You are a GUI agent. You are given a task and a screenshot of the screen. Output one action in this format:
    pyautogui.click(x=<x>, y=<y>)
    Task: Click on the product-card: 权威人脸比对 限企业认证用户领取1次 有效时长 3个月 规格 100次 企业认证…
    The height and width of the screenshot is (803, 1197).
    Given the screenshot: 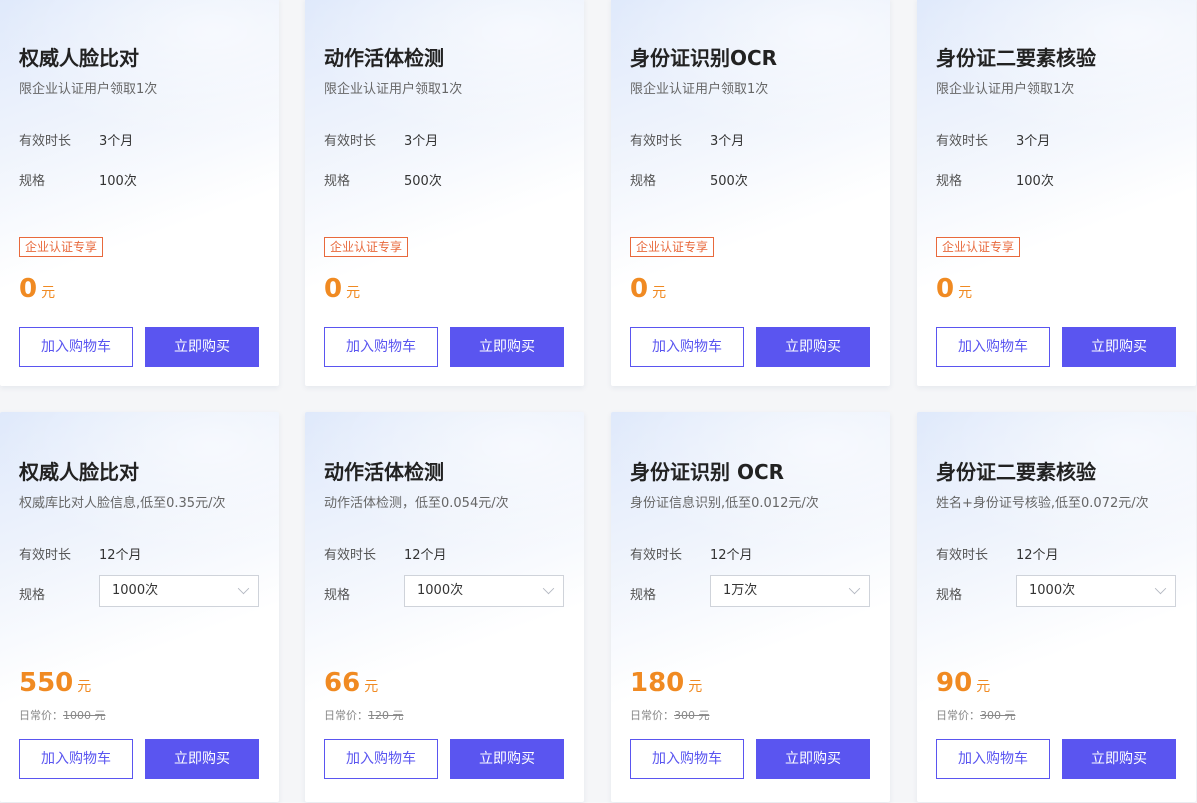 What is the action you would take?
    pyautogui.click(x=139, y=193)
    